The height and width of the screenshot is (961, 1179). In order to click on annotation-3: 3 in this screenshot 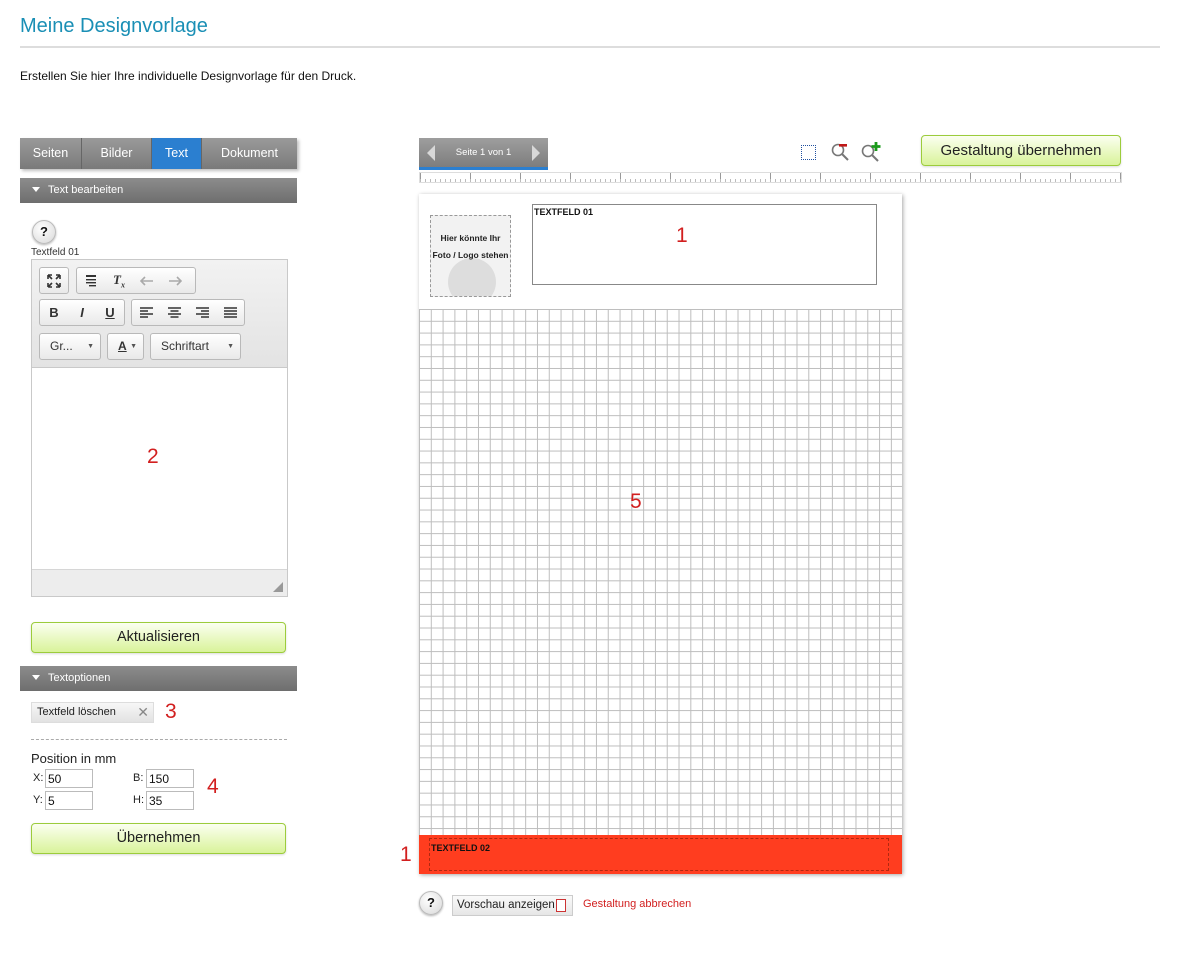, I will do `click(171, 711)`.